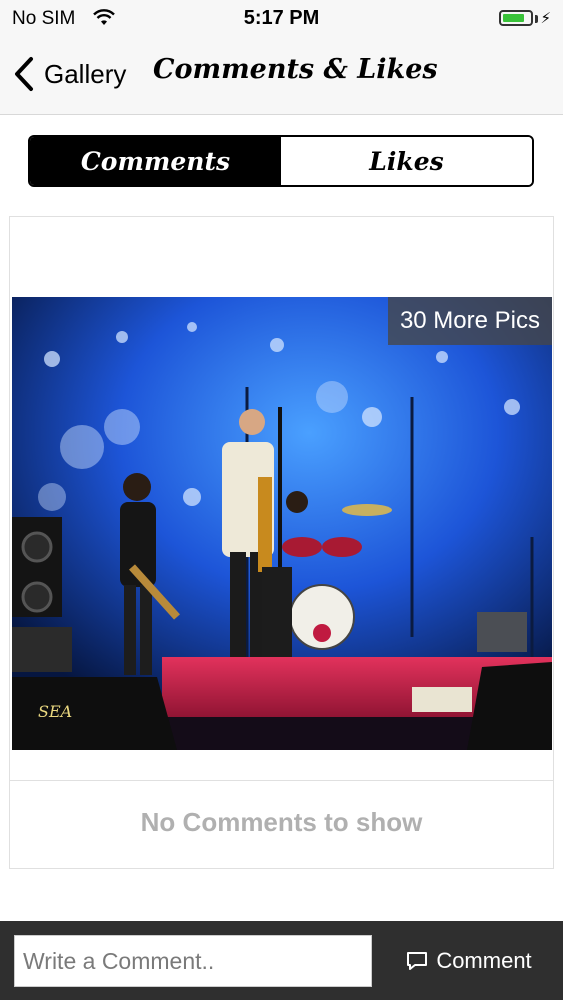  I want to click on battery-level, so click(513, 18).